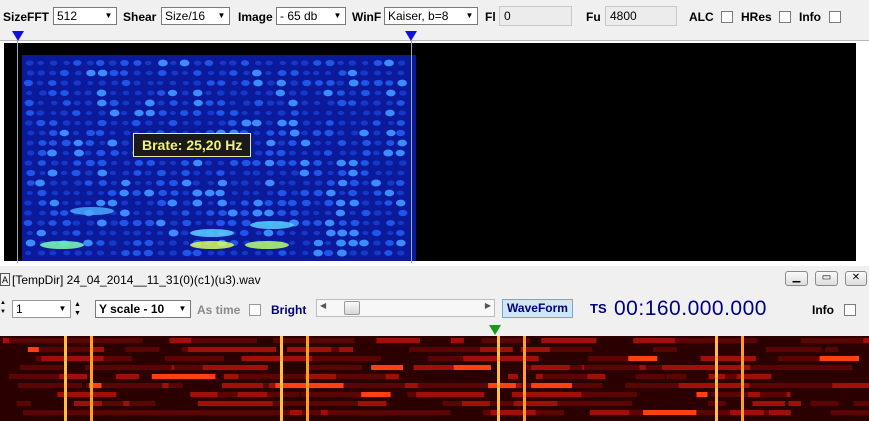 This screenshot has height=421, width=869. What do you see at coordinates (411, 36) in the screenshot?
I see `right-marker-icon` at bounding box center [411, 36].